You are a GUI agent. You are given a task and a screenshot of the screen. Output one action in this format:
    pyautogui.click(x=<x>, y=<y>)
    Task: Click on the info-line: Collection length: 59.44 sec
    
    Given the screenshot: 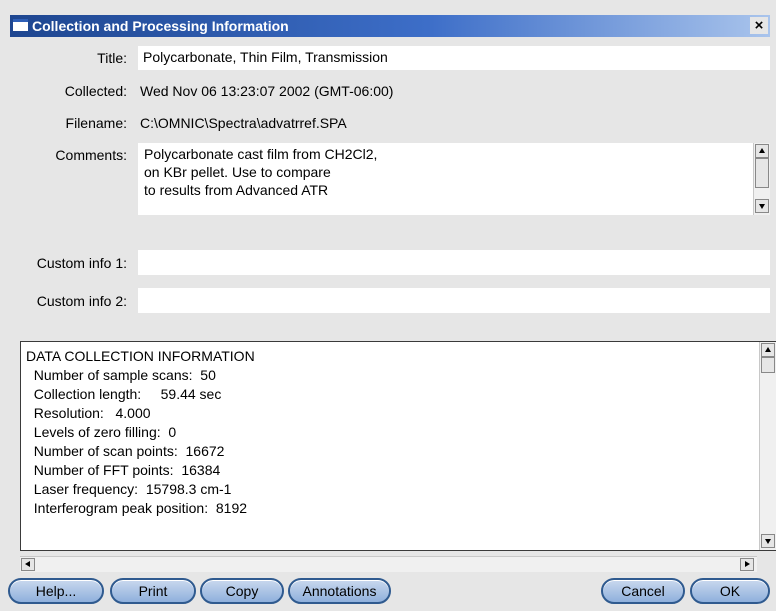 What is the action you would take?
    pyautogui.click(x=124, y=394)
    